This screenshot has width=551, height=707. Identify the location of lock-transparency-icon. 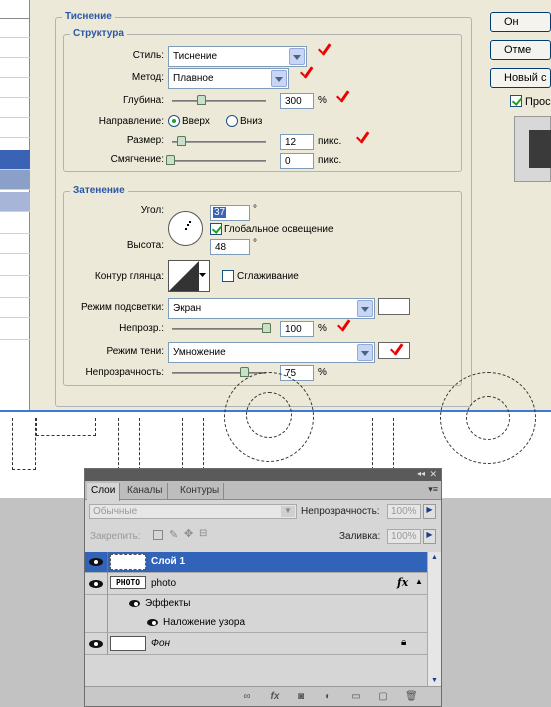
(158, 535).